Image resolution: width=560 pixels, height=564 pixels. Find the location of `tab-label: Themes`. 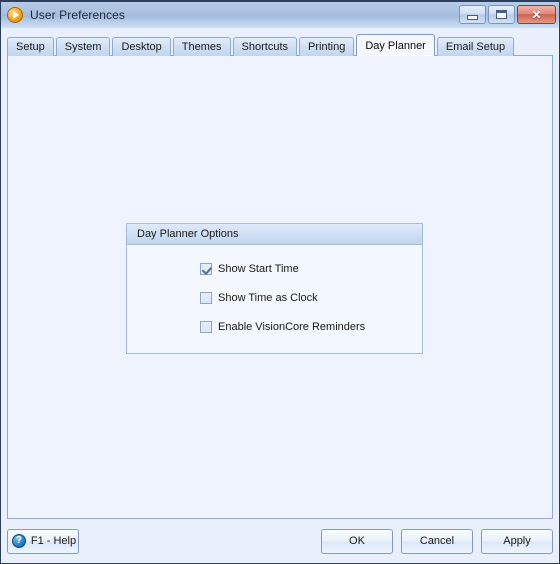

tab-label: Themes is located at coordinates (201, 47).